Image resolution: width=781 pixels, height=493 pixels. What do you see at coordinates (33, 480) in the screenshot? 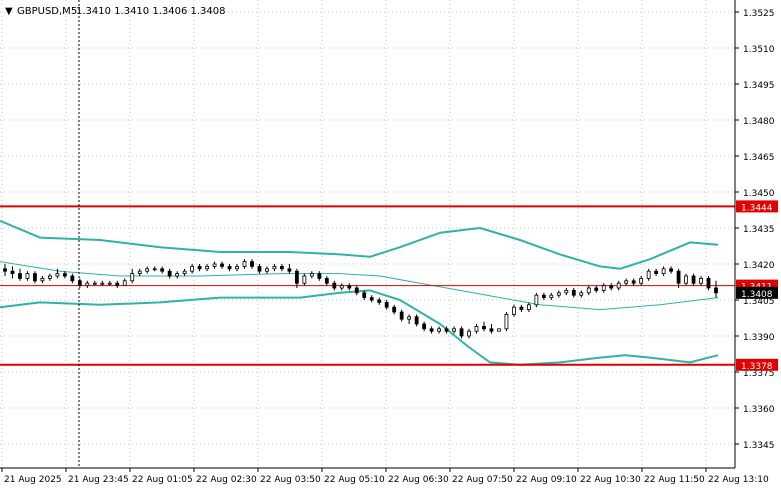
I see `time-axis-label: 21 Aug 2025` at bounding box center [33, 480].